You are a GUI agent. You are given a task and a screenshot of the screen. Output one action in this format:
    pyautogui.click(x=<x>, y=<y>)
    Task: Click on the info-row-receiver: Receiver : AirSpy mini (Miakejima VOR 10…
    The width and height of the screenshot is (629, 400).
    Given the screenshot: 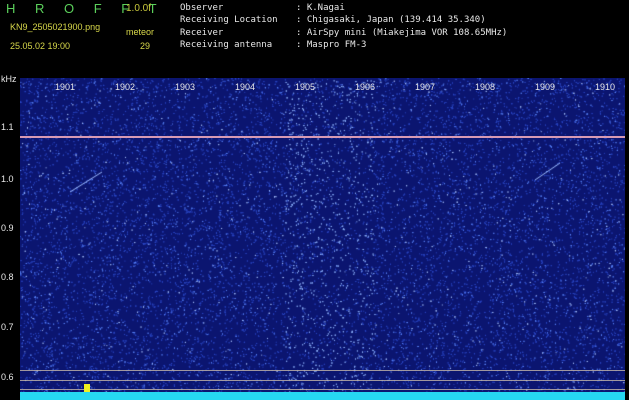 What is the action you would take?
    pyautogui.click(x=343, y=33)
    